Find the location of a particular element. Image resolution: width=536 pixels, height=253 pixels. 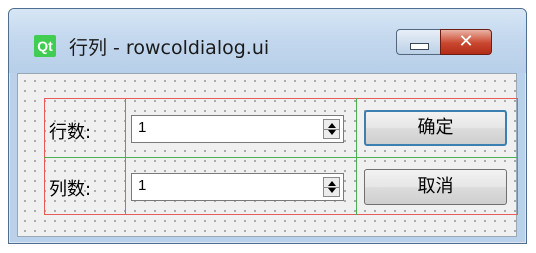

rows-spinbox-value: 1 is located at coordinates (142, 127).